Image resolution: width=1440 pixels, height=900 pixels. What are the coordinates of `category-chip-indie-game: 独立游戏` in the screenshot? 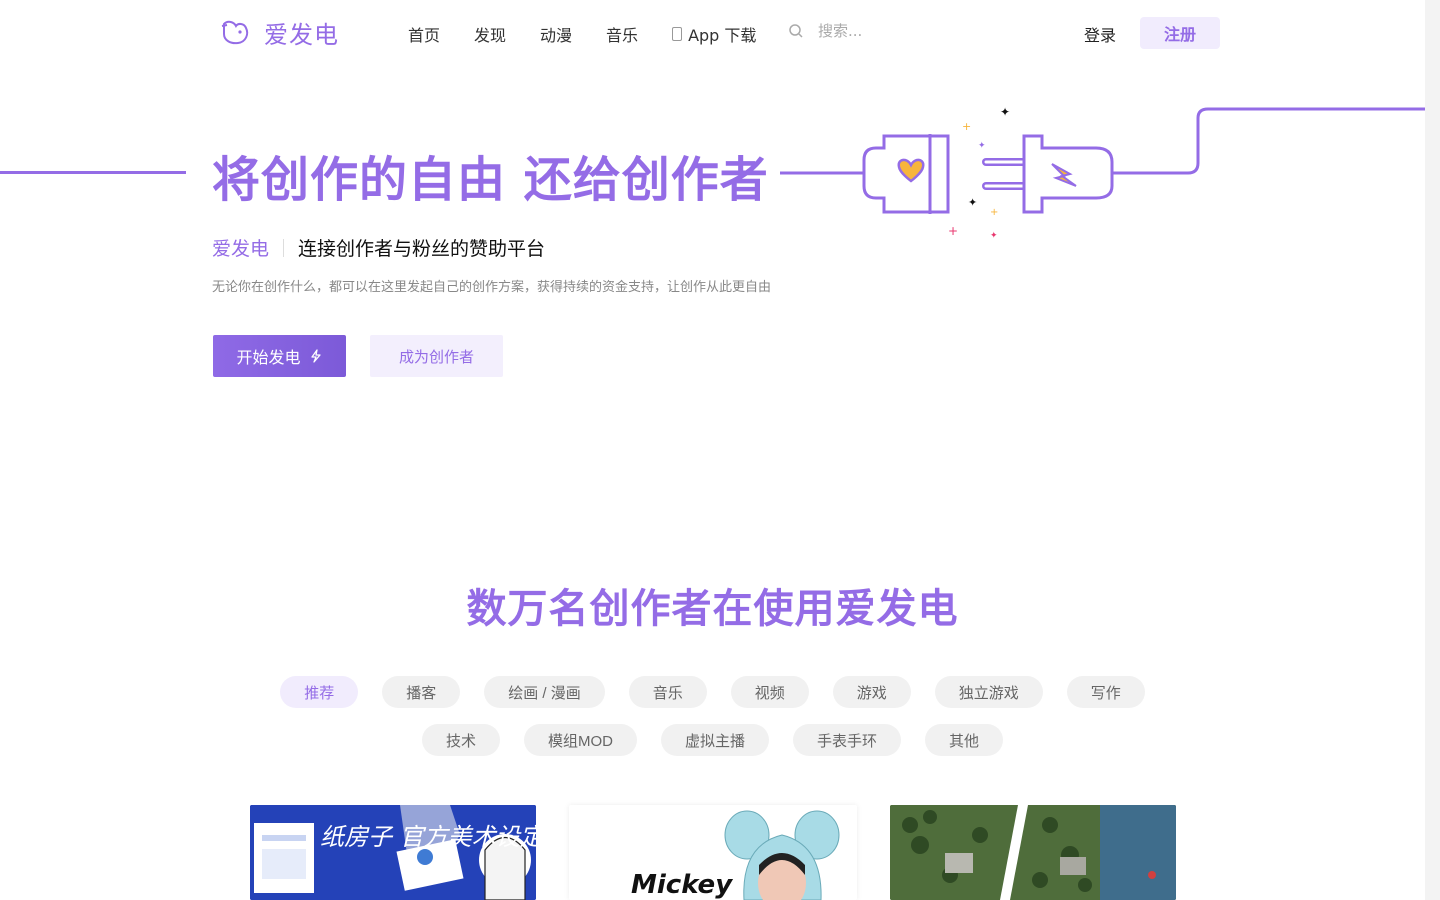 It's located at (988, 692).